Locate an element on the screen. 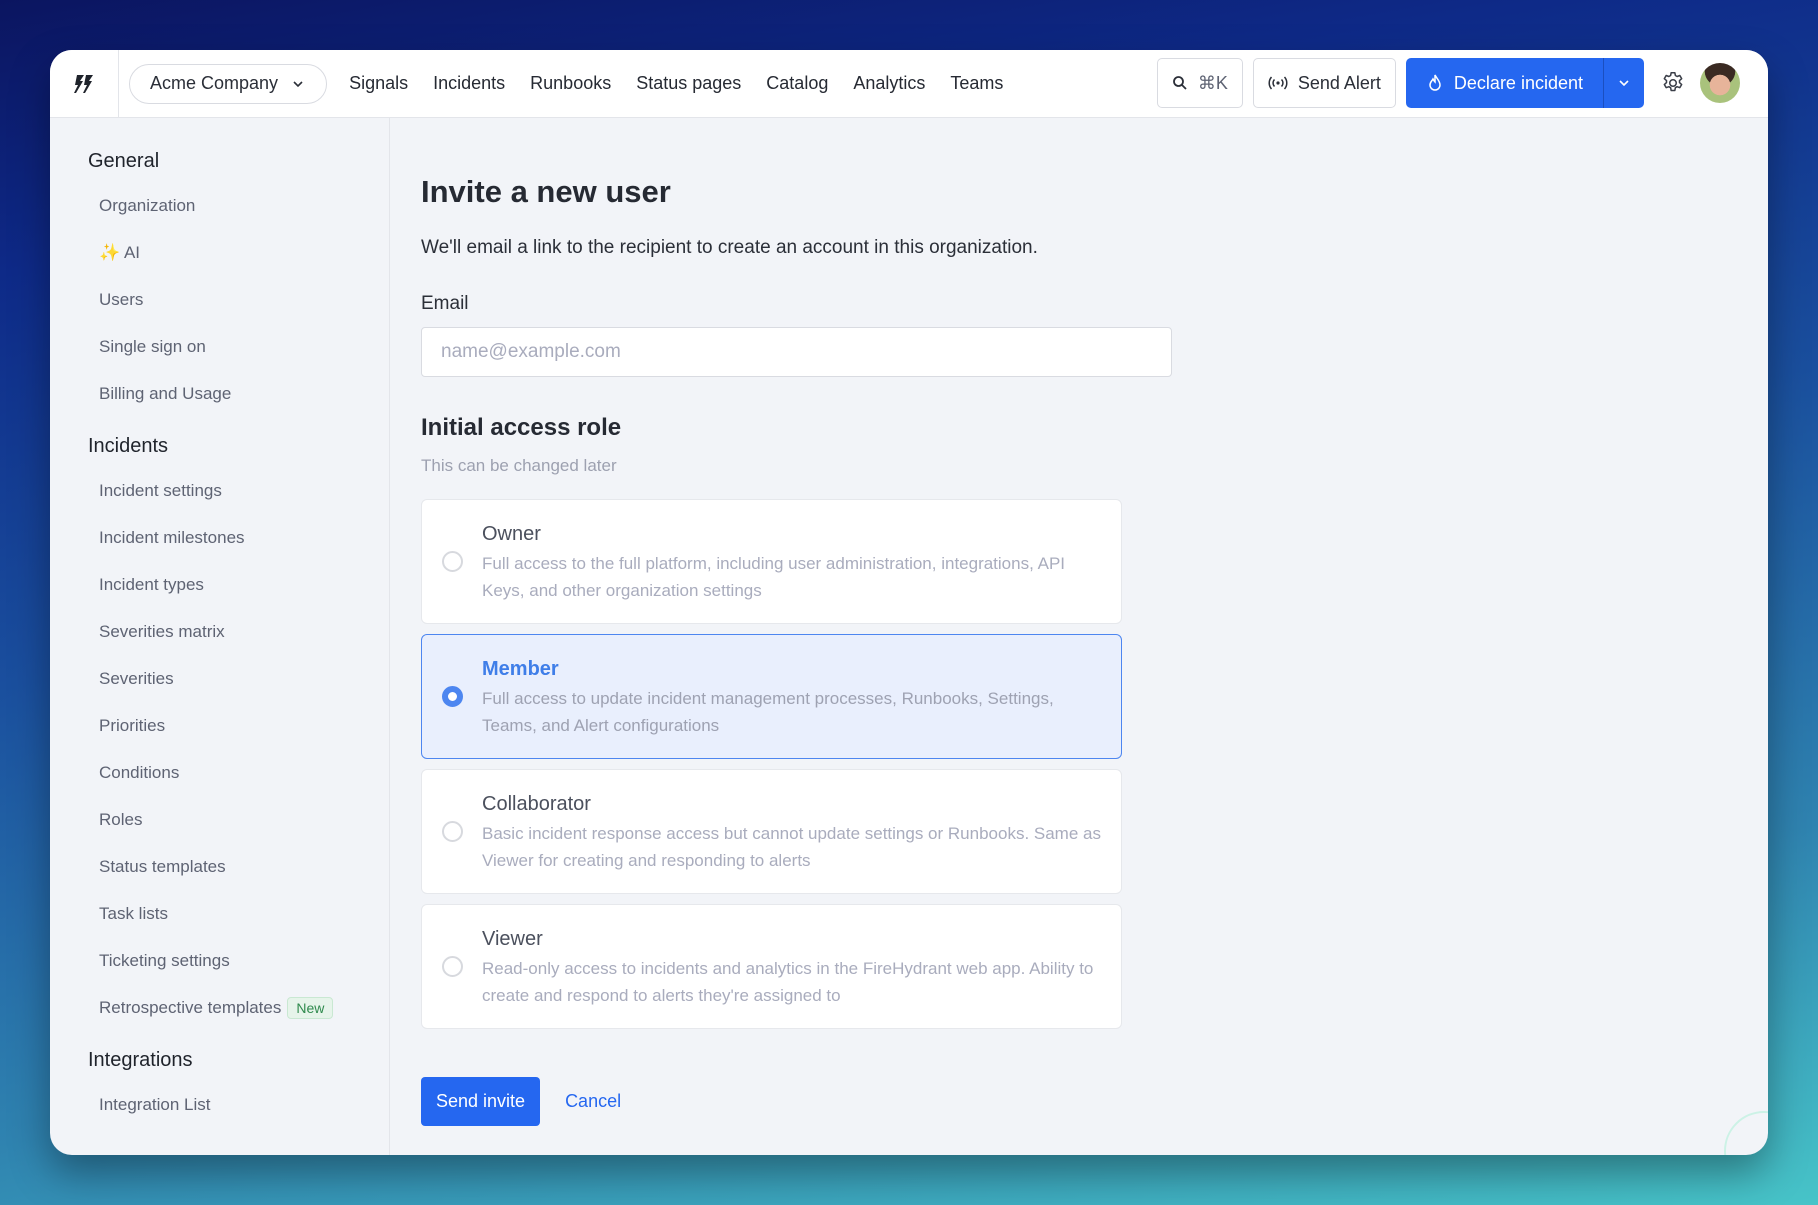 The height and width of the screenshot is (1205, 1818). radio-button-checked is located at coordinates (452, 696).